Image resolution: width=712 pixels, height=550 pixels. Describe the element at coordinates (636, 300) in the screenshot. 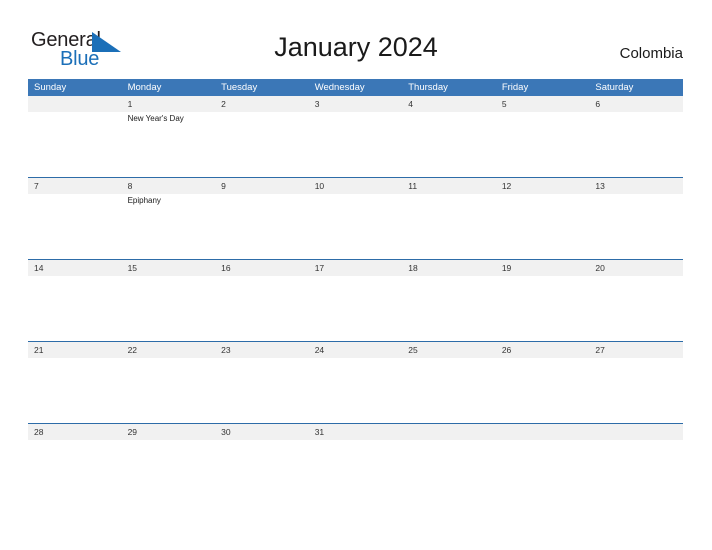

I see `day-cell: 20` at that location.